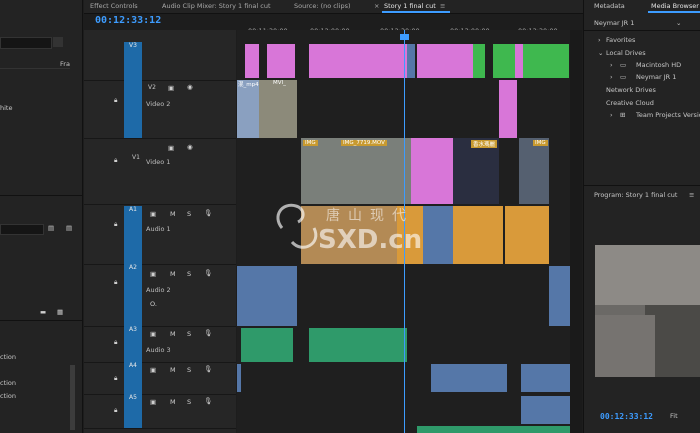 The height and width of the screenshot is (433, 700). Describe the element at coordinates (576, 231) in the screenshot. I see `timeline-scrollbar` at that location.